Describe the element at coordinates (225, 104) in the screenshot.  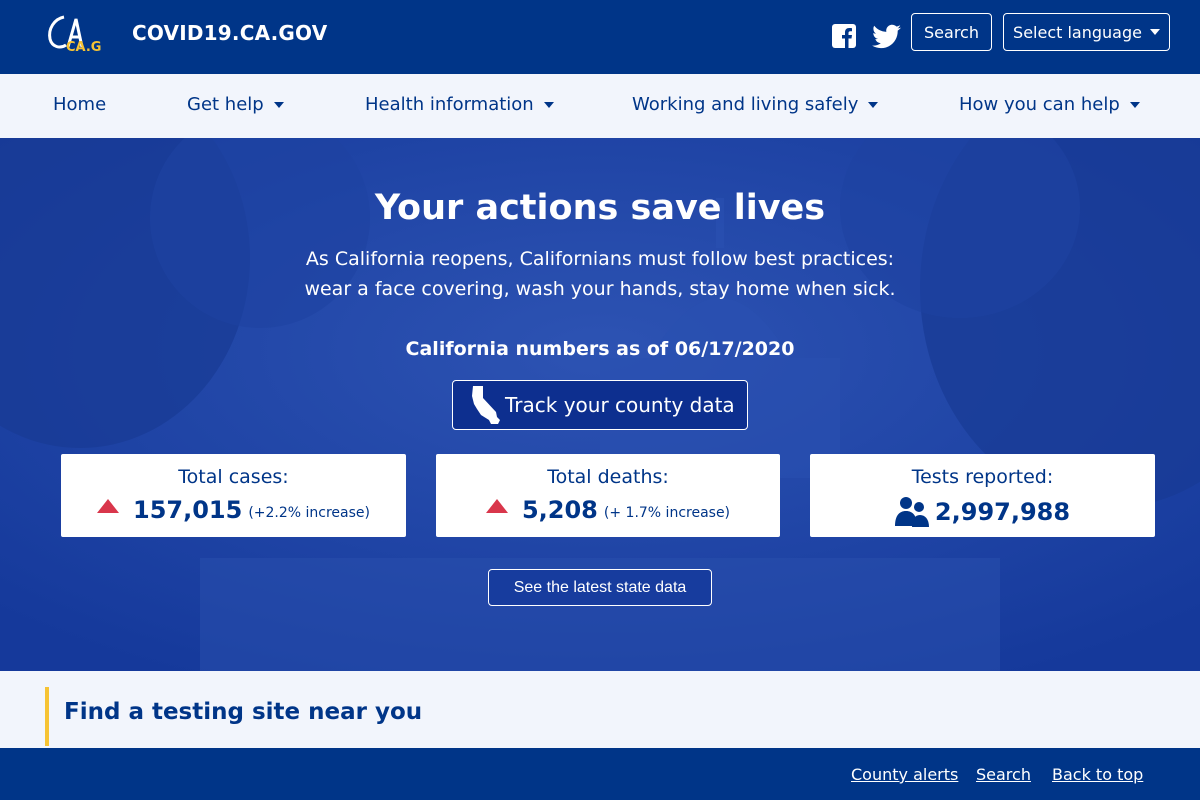
I see `nav-item-label: Get help` at that location.